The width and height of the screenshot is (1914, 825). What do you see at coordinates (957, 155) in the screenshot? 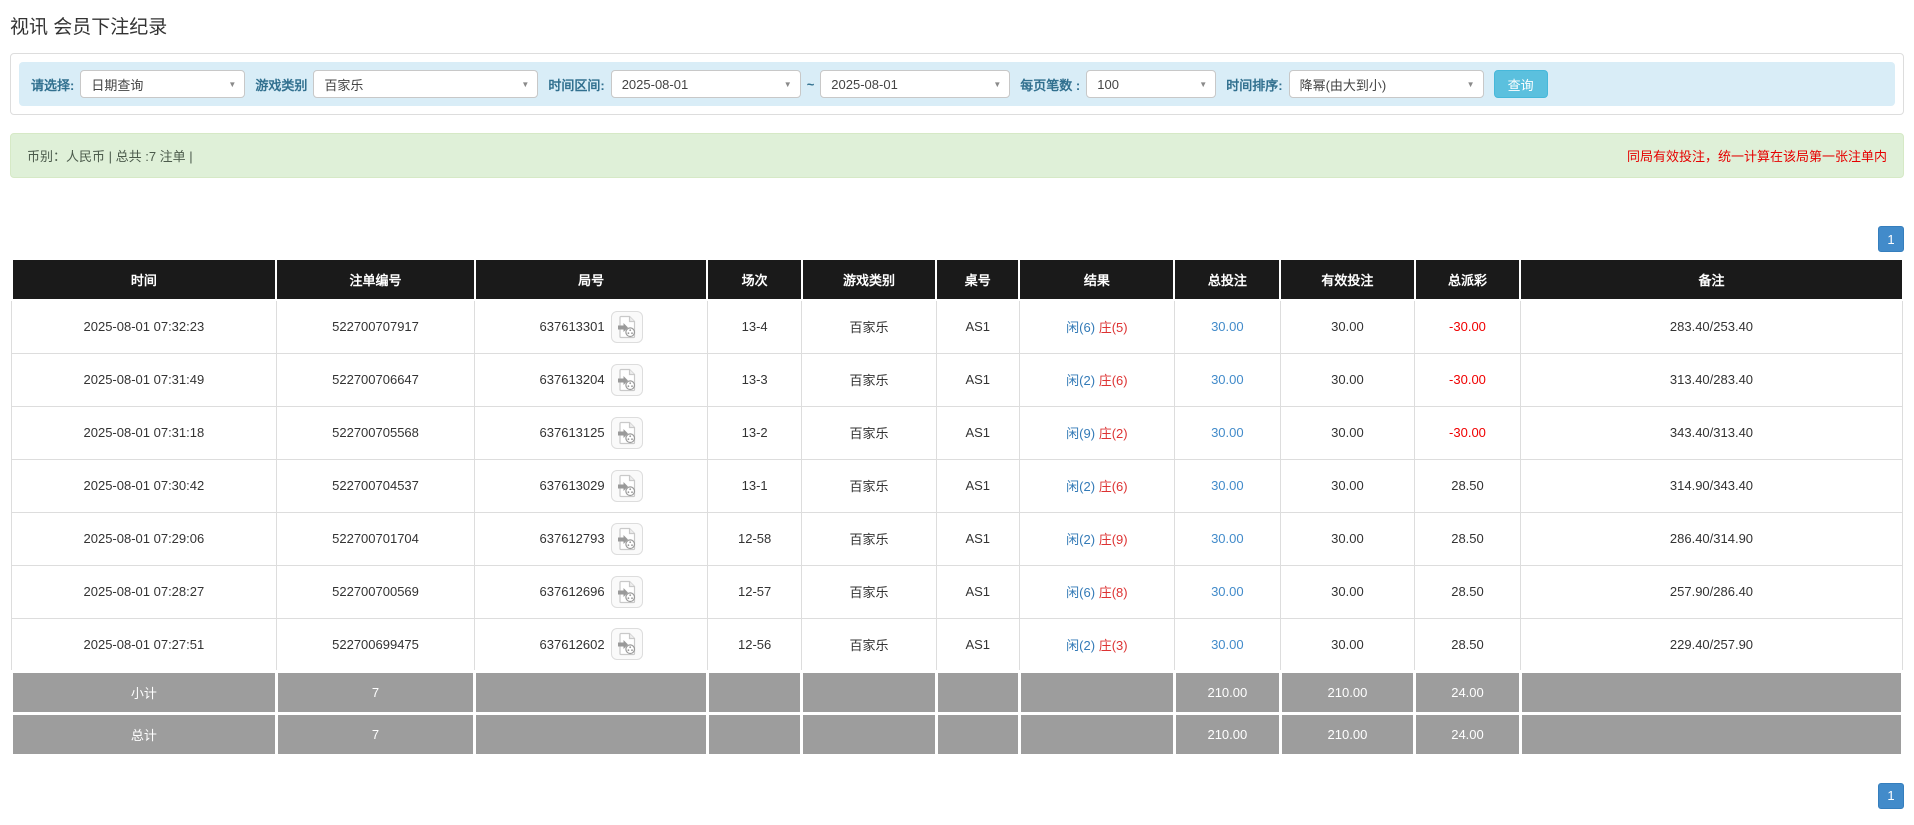
I see `summary-bar: 币别：人民币 | 总共 :7 注单 | 同局有效投注，统一计算在该局第一张注单内` at bounding box center [957, 155].